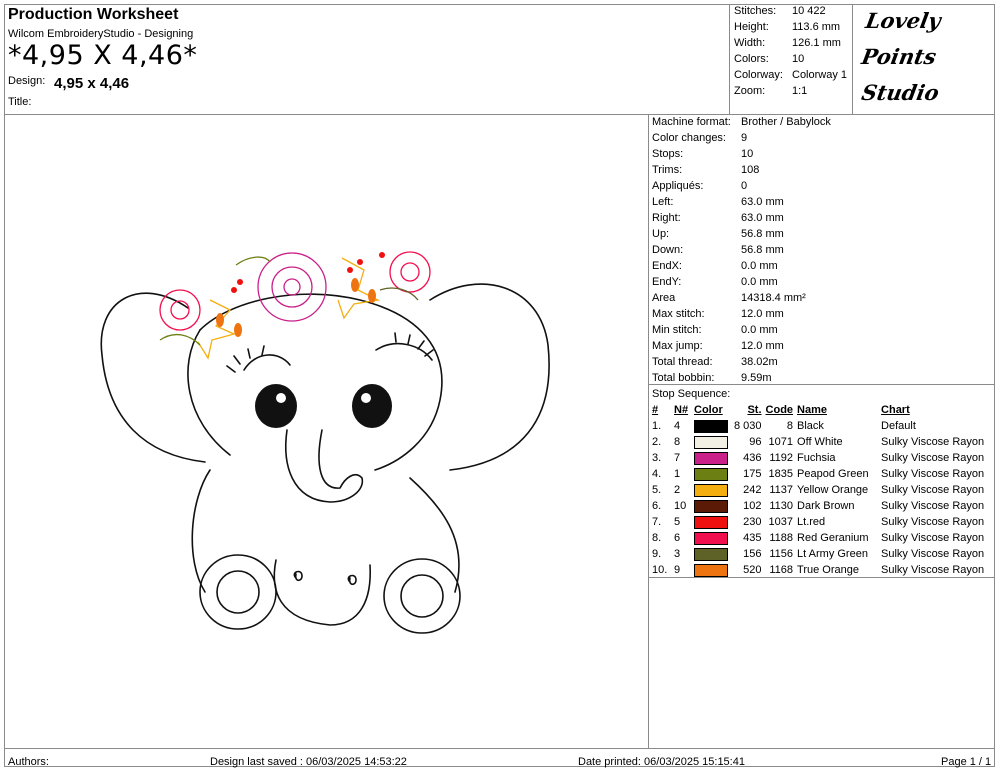  Describe the element at coordinates (750, 43) in the screenshot. I see `width-label: Width:` at that location.